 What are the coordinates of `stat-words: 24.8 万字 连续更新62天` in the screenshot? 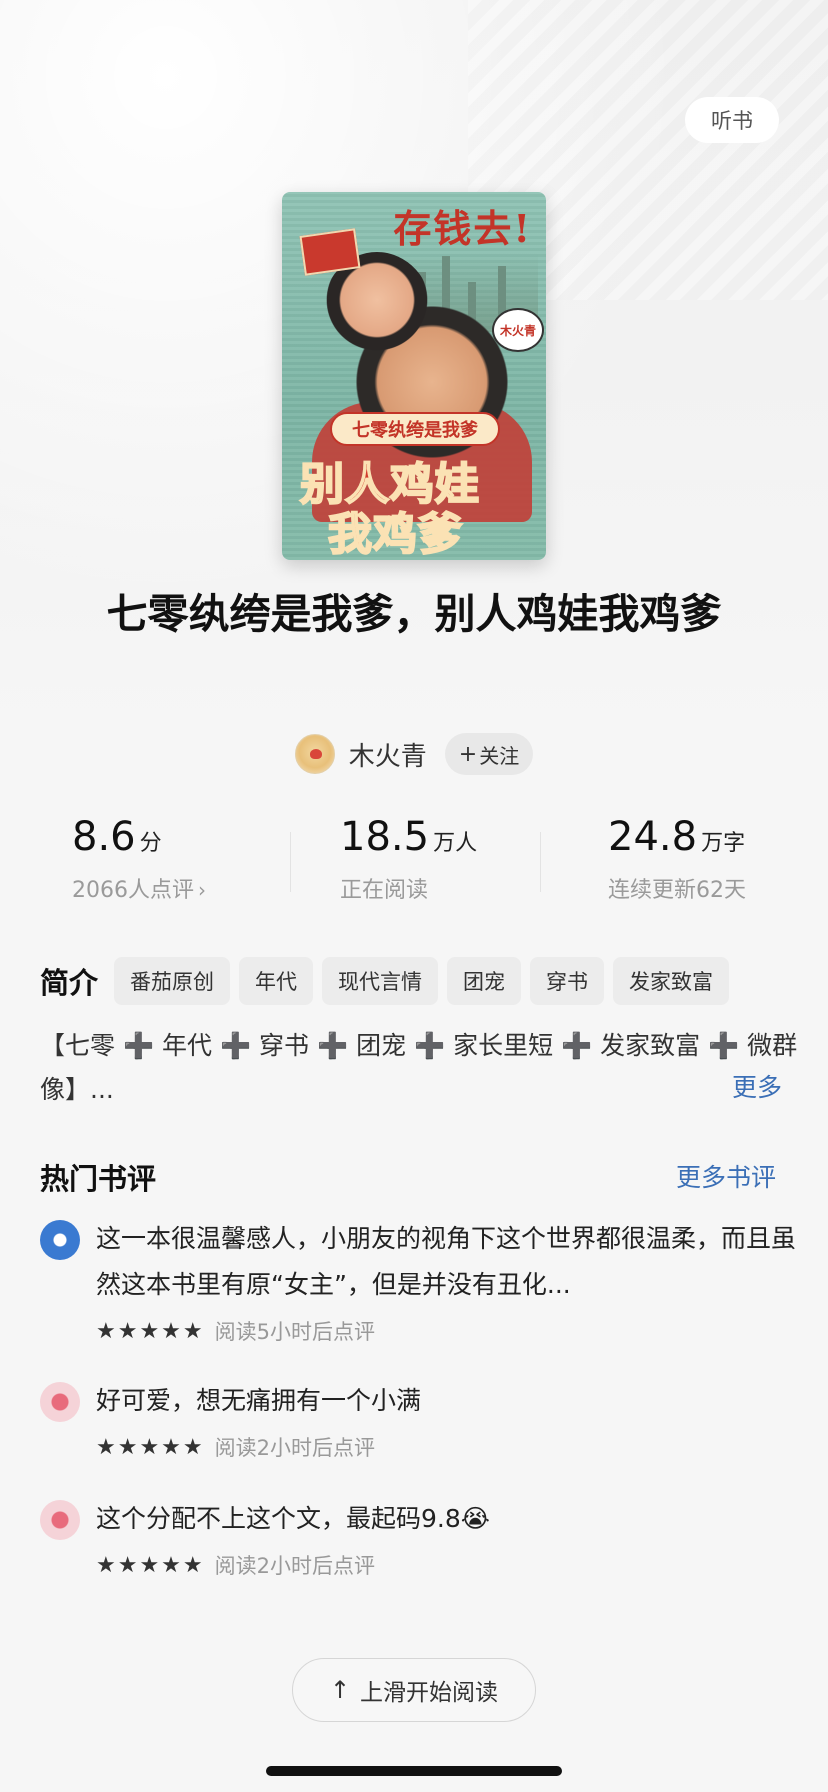 It's located at (718, 859).